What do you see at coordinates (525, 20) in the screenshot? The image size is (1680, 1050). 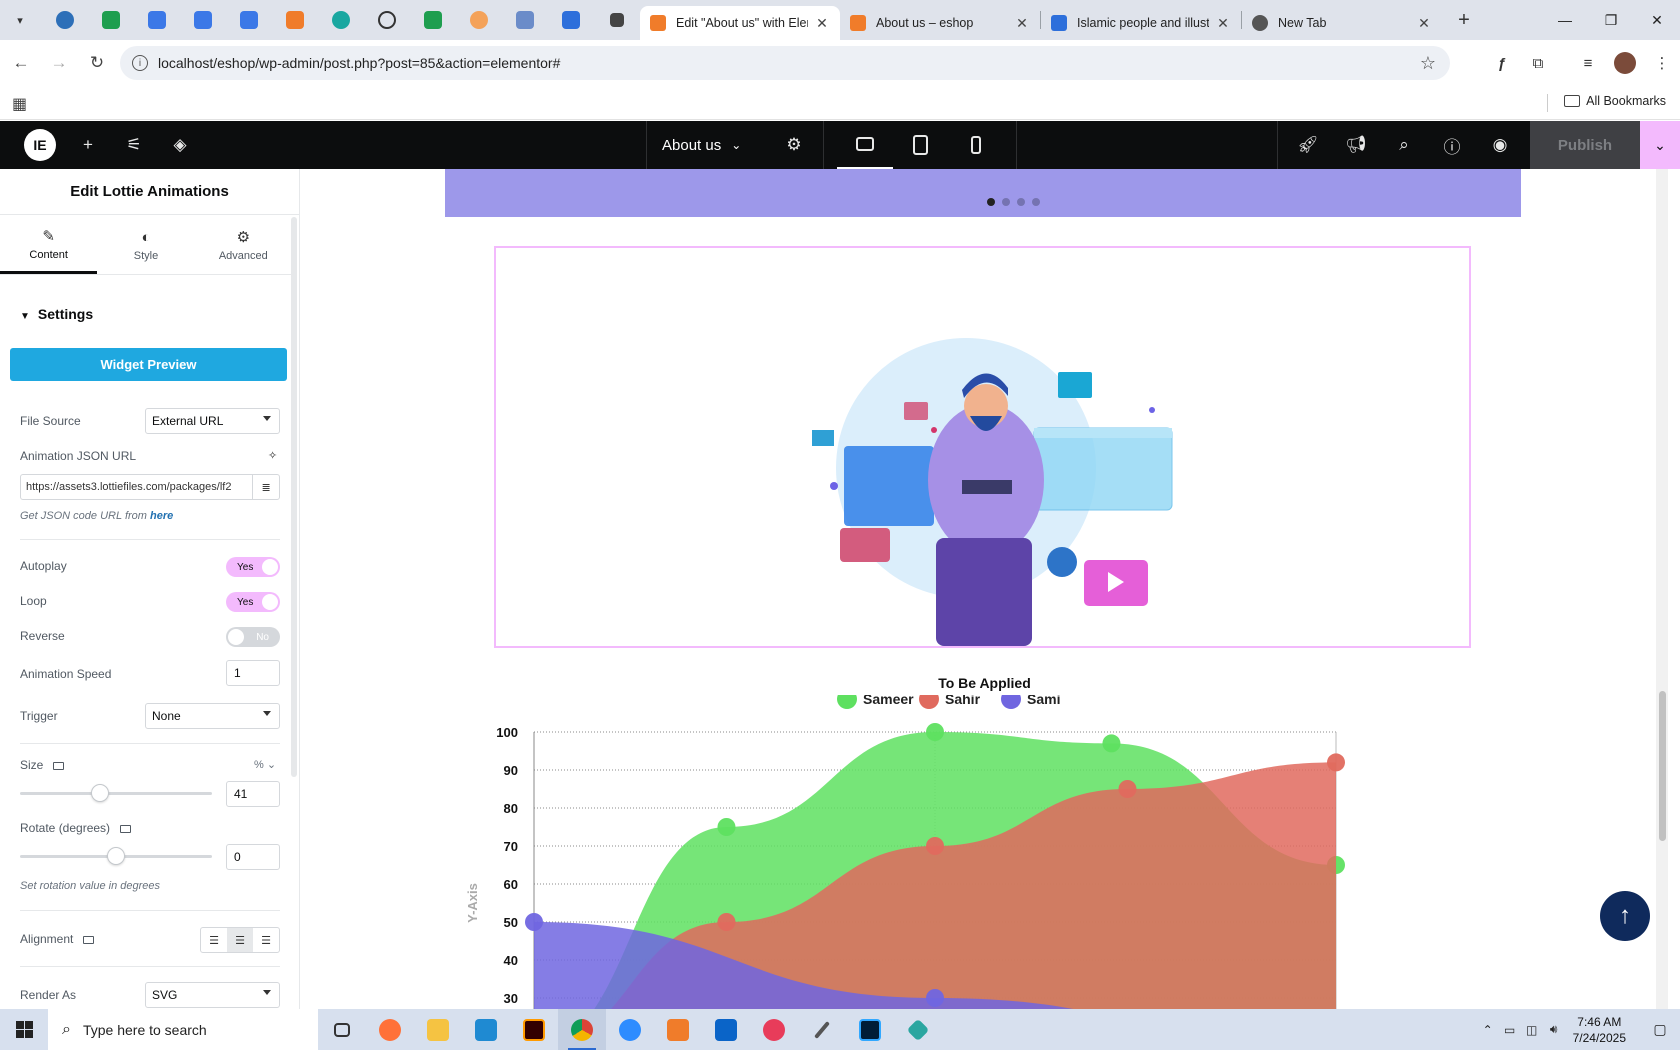 I see `pinned-tab-grid` at bounding box center [525, 20].